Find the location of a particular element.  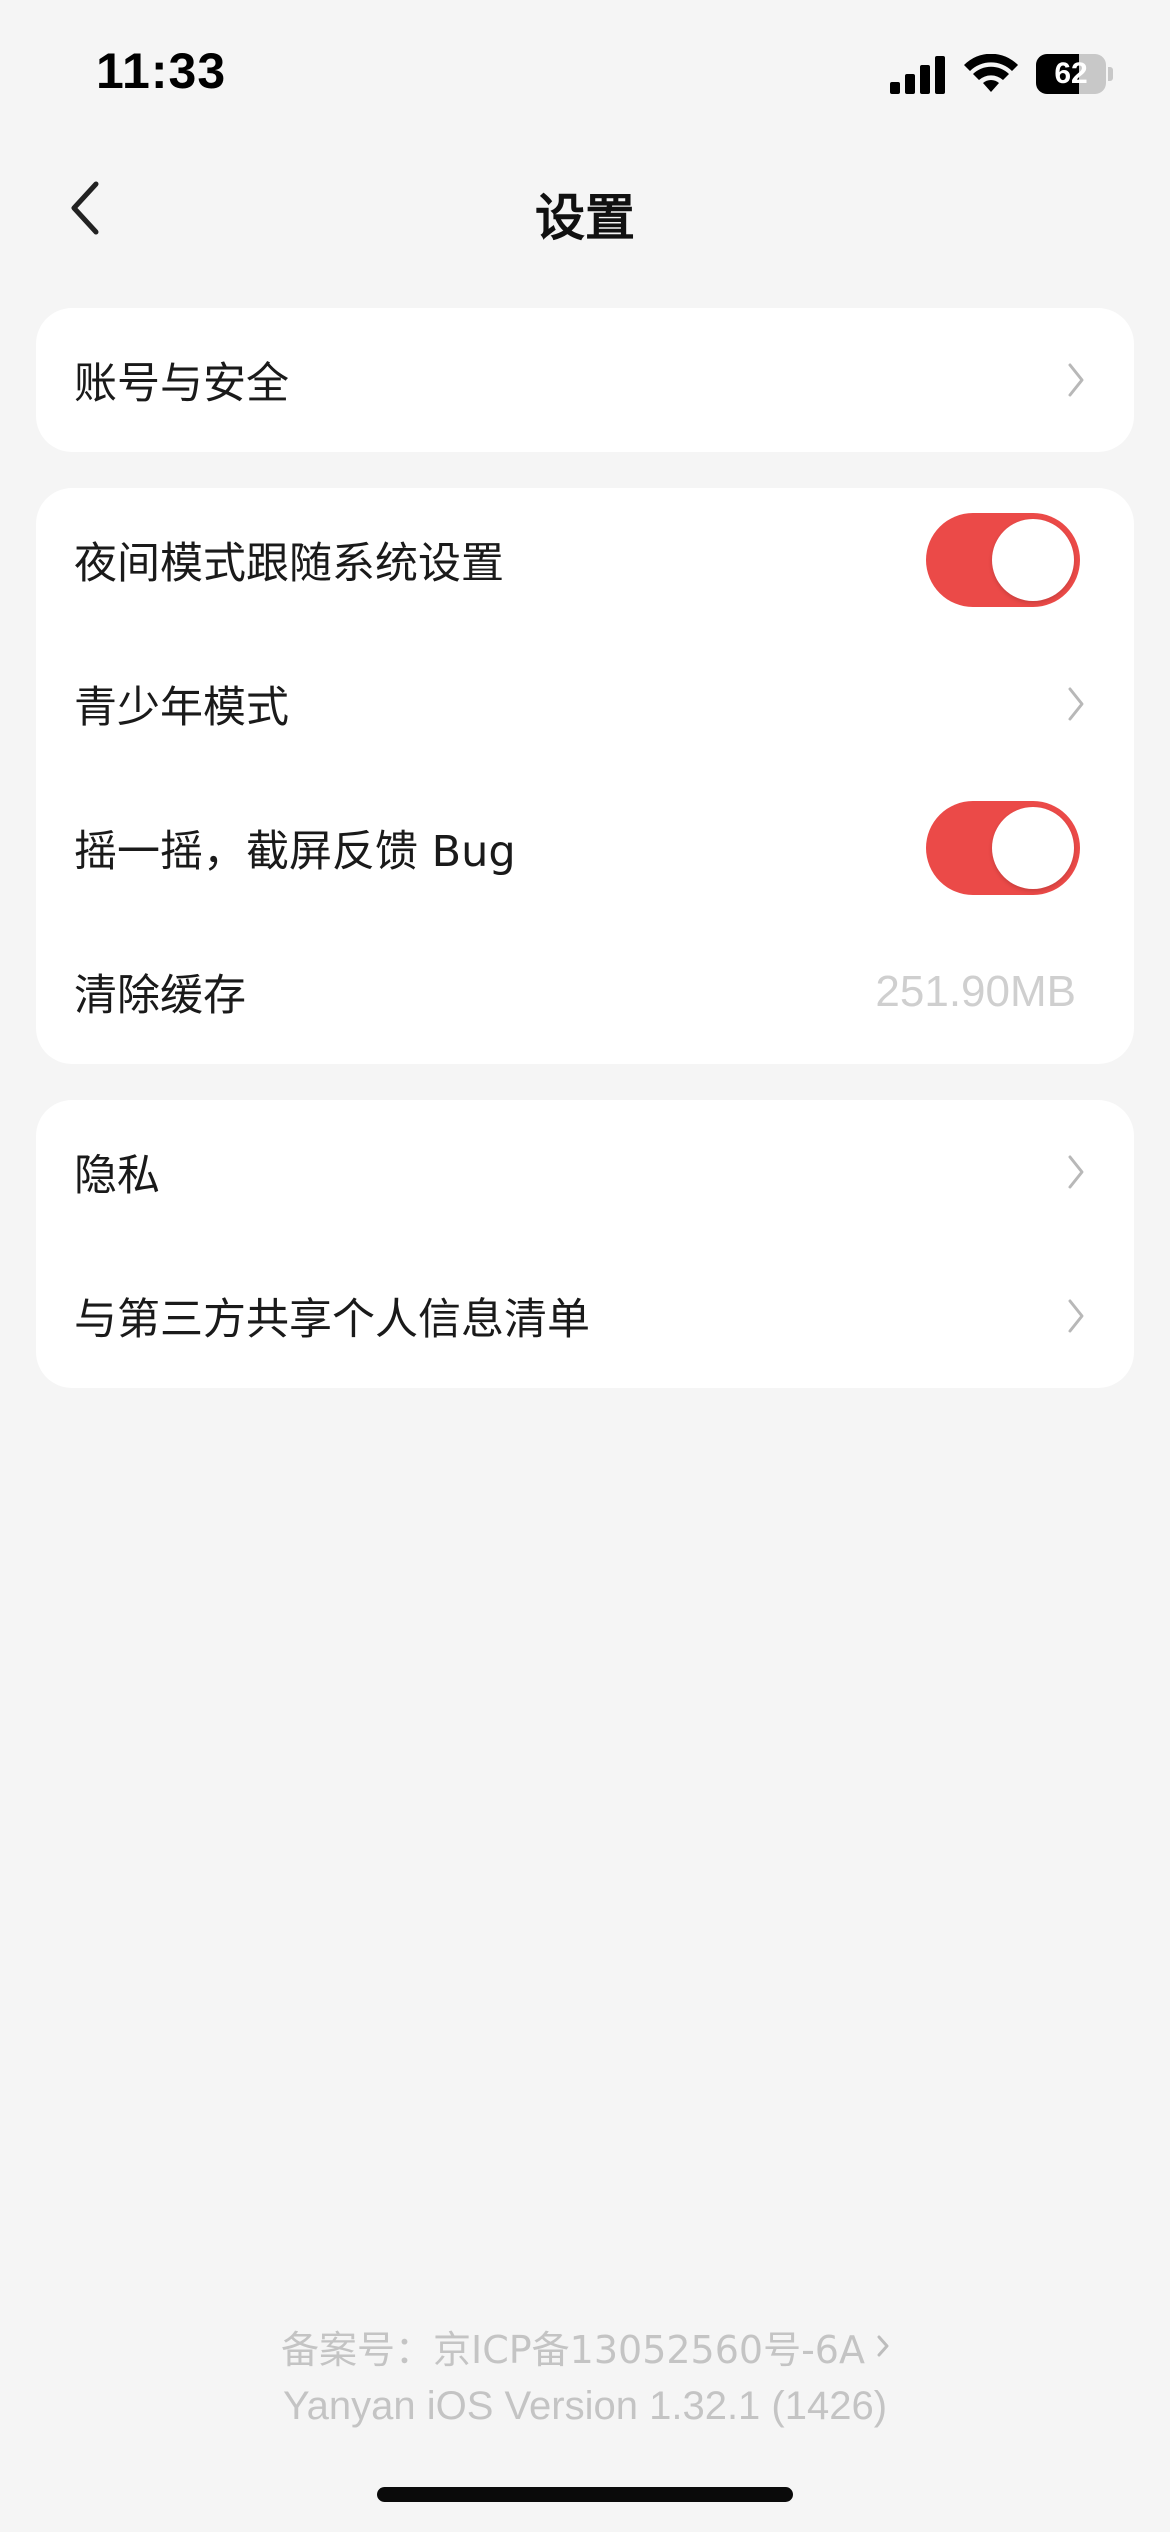

row-label: 青少年模式 is located at coordinates (181, 708).